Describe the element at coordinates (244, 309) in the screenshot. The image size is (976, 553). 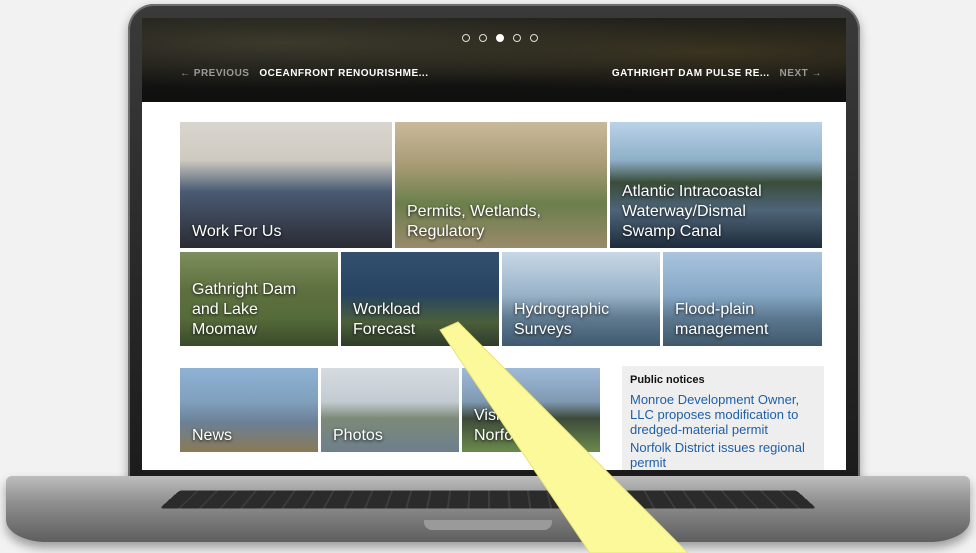
I see `tile-caption: Gathright Dam and Lake Moomaw` at that location.